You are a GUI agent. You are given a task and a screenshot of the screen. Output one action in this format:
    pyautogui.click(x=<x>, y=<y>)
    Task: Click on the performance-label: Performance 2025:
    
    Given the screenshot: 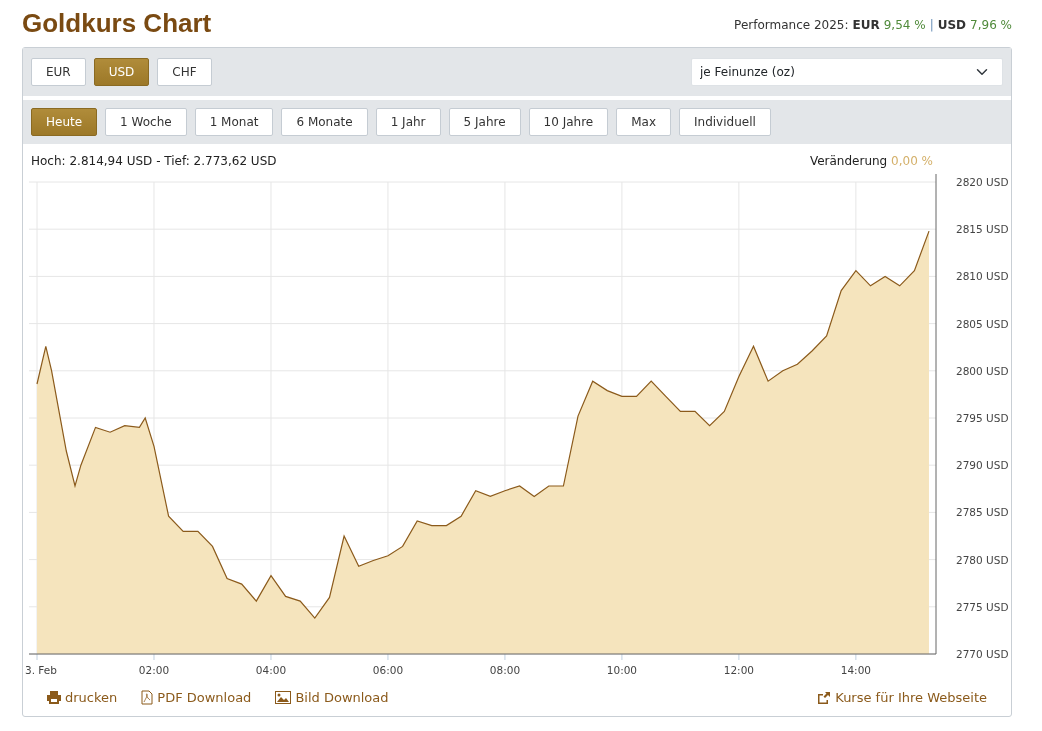 What is the action you would take?
    pyautogui.click(x=791, y=25)
    